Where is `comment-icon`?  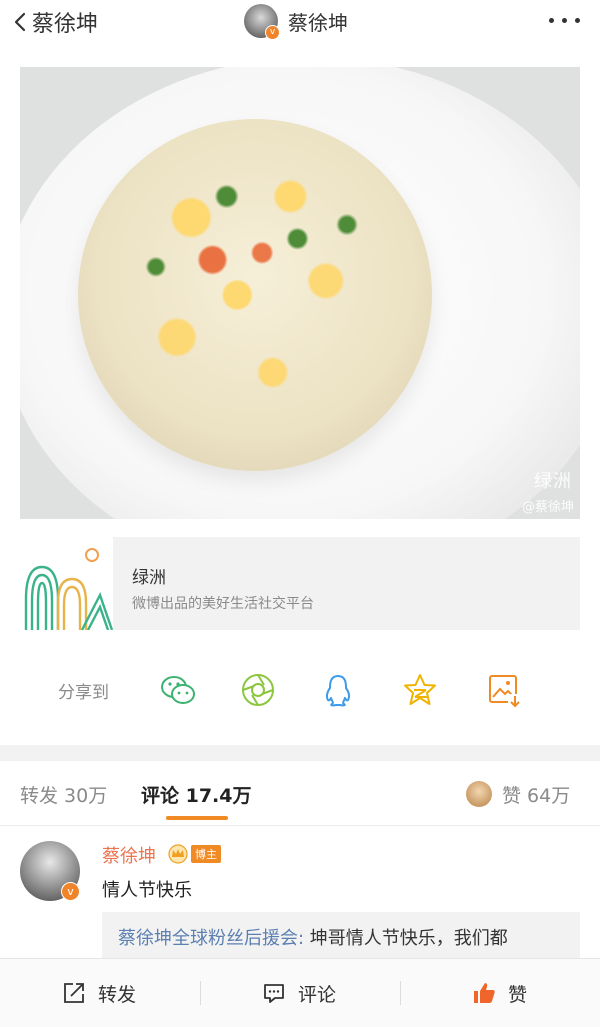
comment-icon is located at coordinates (274, 993).